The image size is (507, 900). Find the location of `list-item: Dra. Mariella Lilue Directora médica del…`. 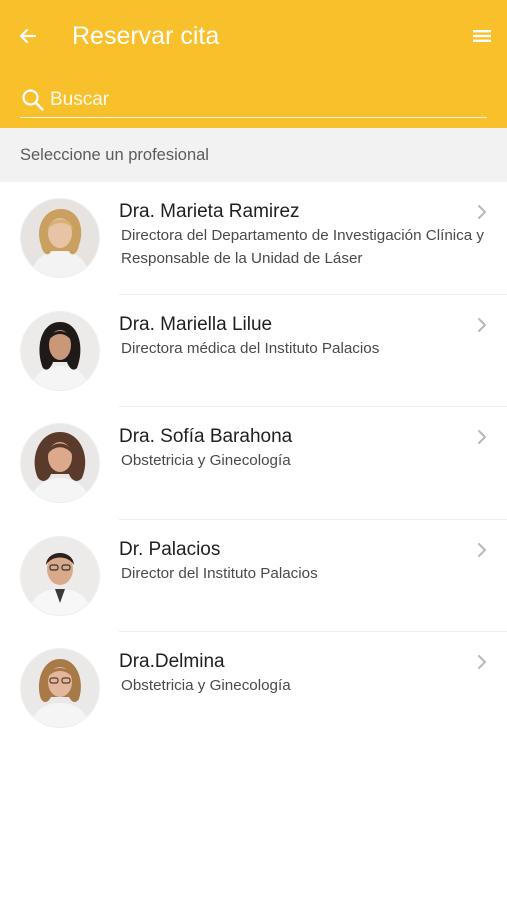

list-item: Dra. Mariella Lilue Directora médica del… is located at coordinates (253, 351).